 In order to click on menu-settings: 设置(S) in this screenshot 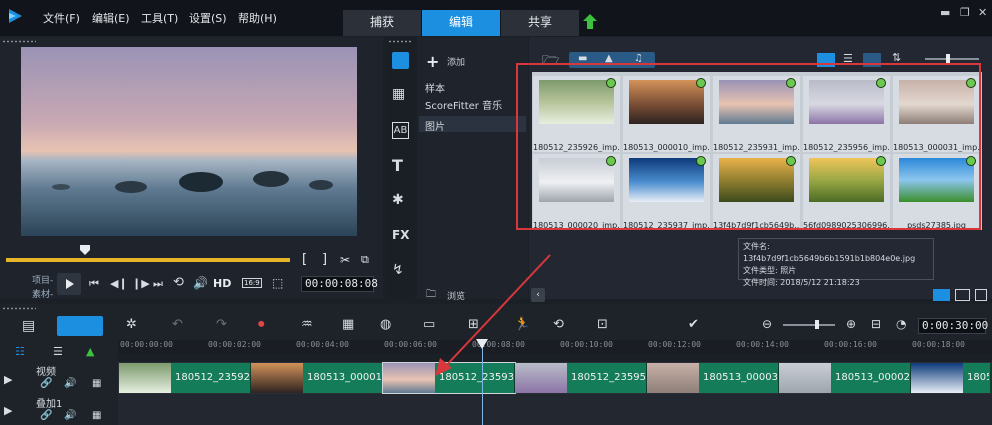, I will do `click(208, 18)`.